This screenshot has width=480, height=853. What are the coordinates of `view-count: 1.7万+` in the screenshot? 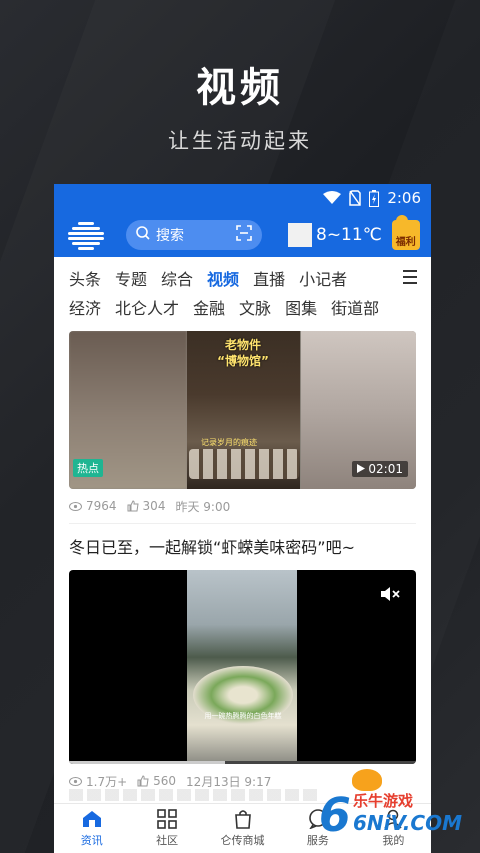 It's located at (98, 781).